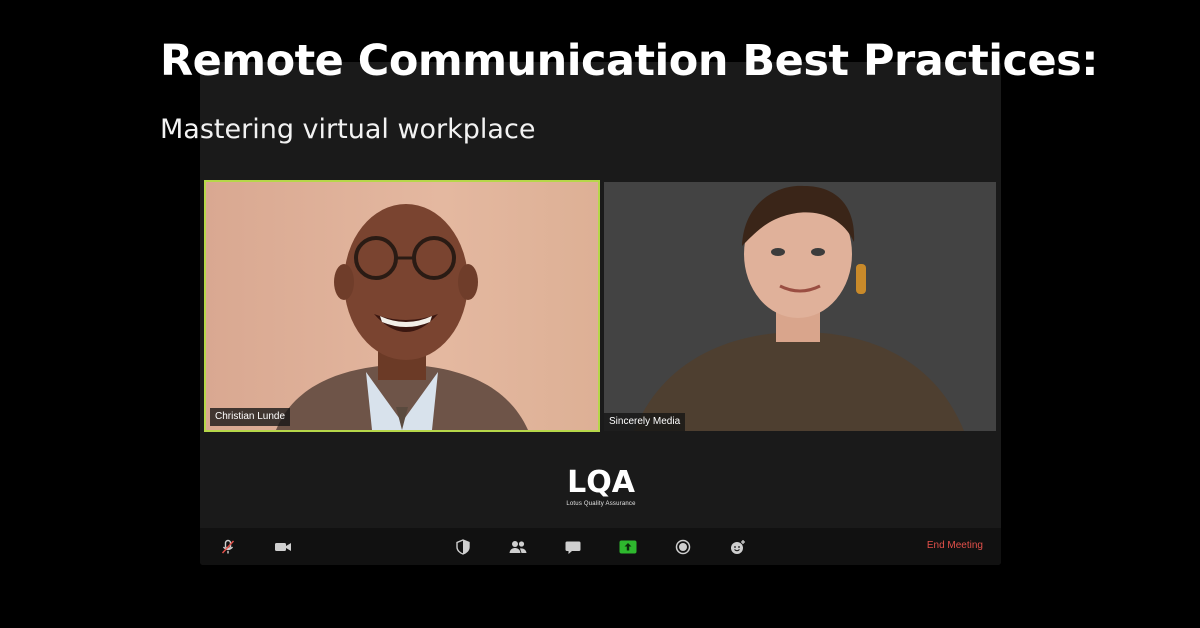 Image resolution: width=1200 pixels, height=628 pixels. What do you see at coordinates (601, 482) in the screenshot?
I see `logo-mark: LQA` at bounding box center [601, 482].